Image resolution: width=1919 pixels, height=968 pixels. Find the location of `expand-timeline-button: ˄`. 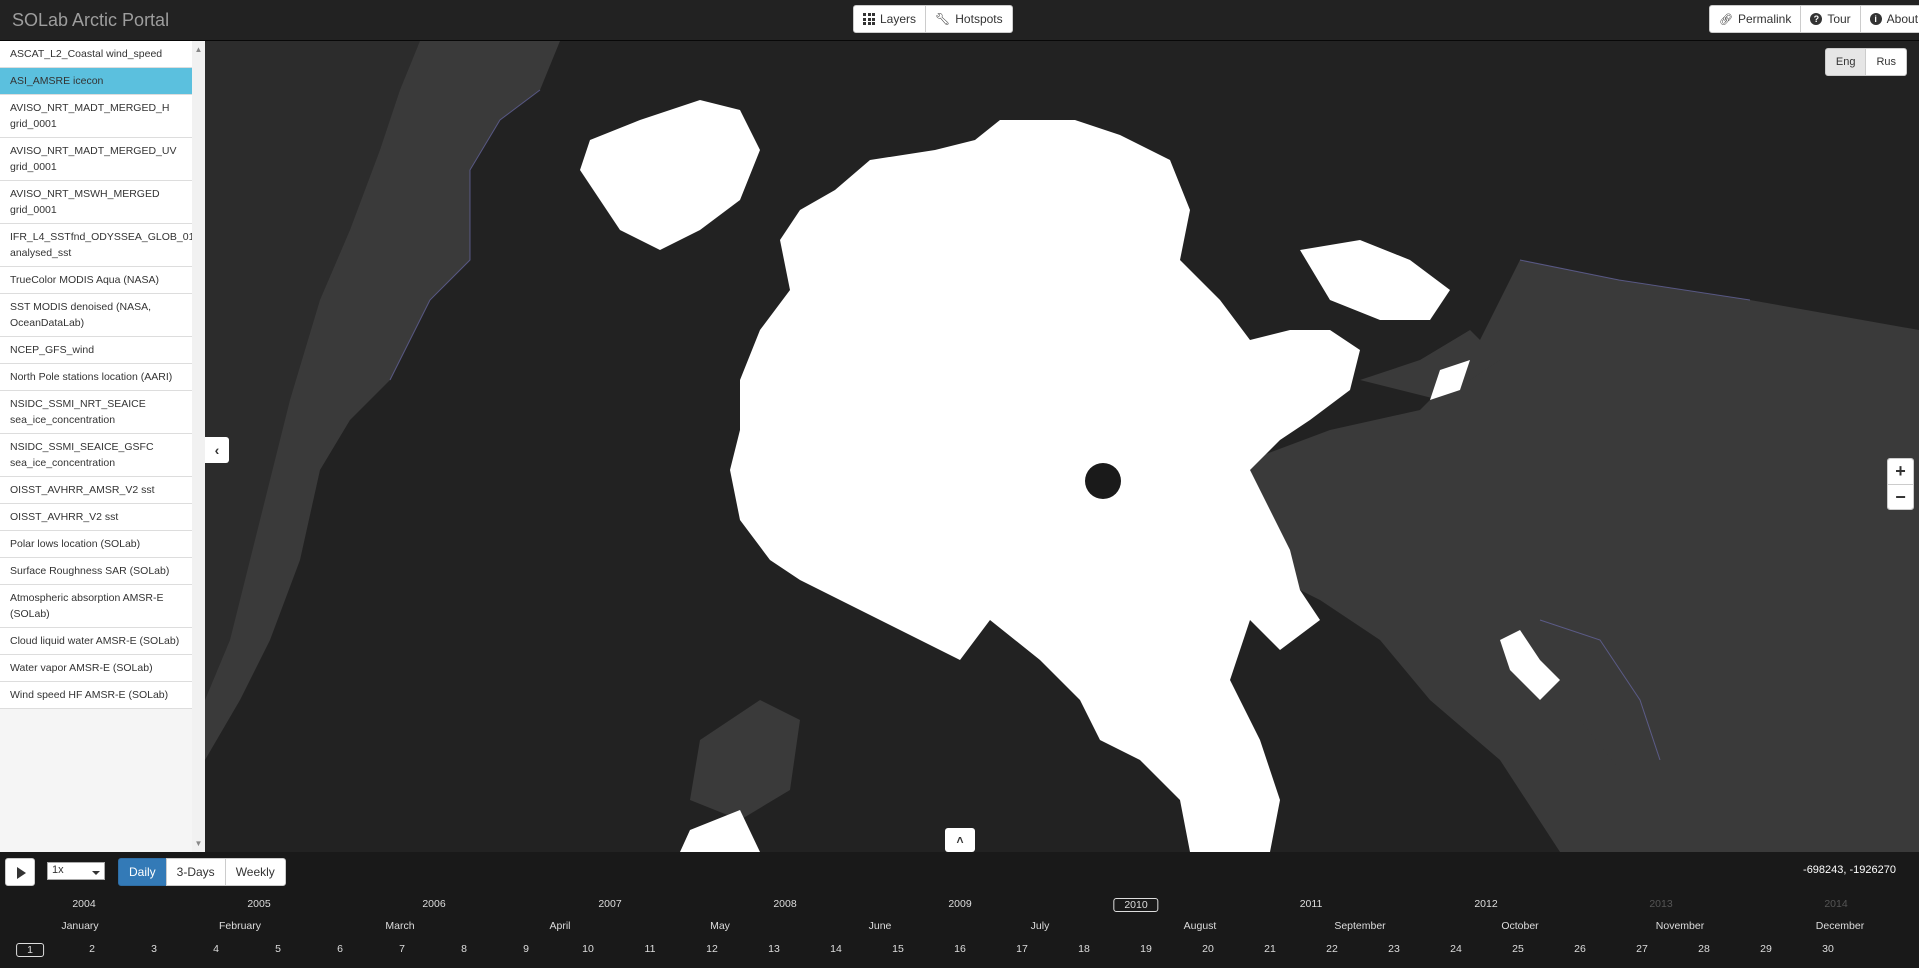

expand-timeline-button: ˄ is located at coordinates (960, 840).